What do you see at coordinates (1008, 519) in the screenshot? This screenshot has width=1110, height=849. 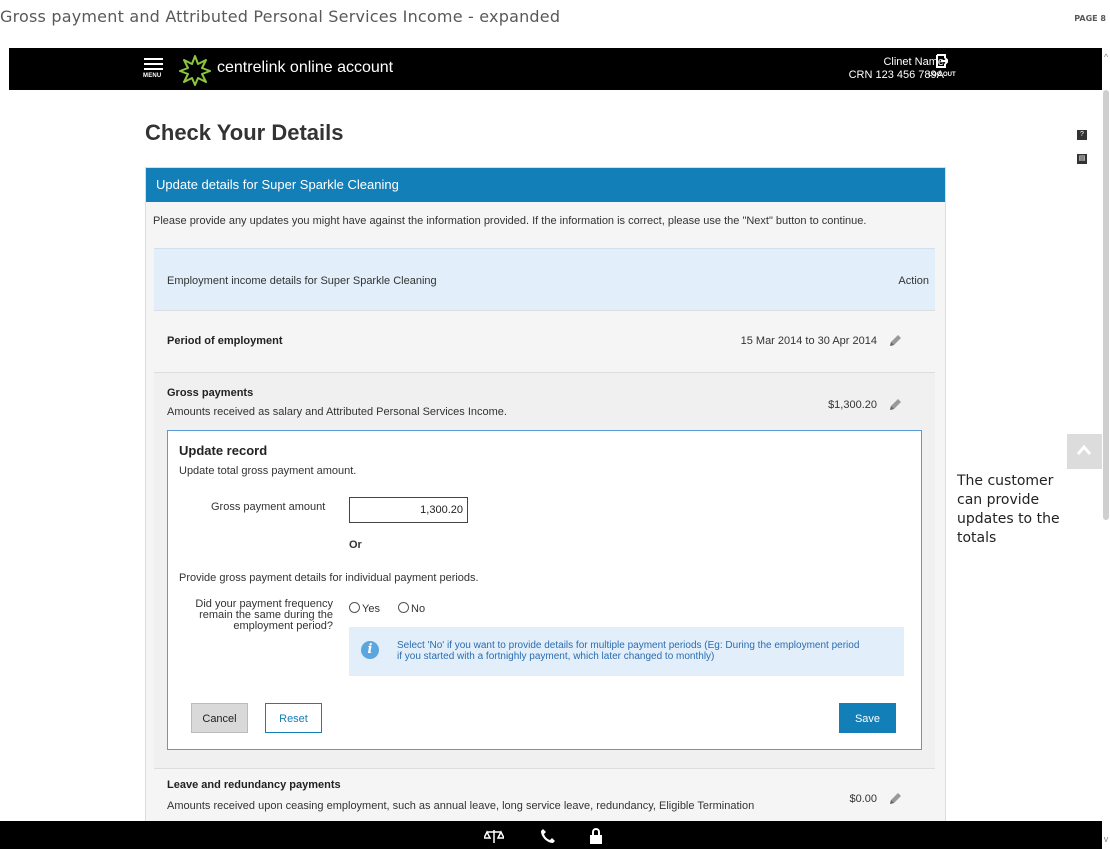 I see `annotation-line: updates to the` at bounding box center [1008, 519].